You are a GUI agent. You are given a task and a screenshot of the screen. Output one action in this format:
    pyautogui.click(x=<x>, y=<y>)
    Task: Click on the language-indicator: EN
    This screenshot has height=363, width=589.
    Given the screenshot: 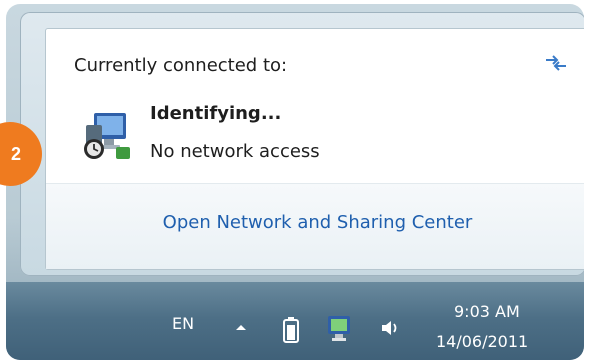 What is the action you would take?
    pyautogui.click(x=183, y=323)
    